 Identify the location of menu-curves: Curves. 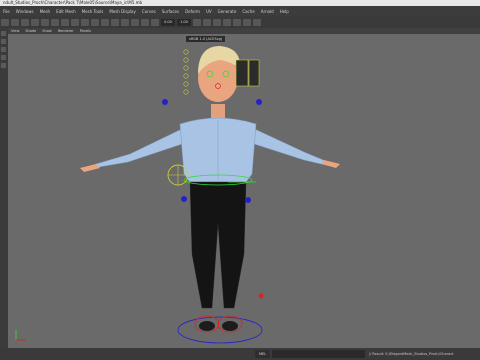
(149, 11).